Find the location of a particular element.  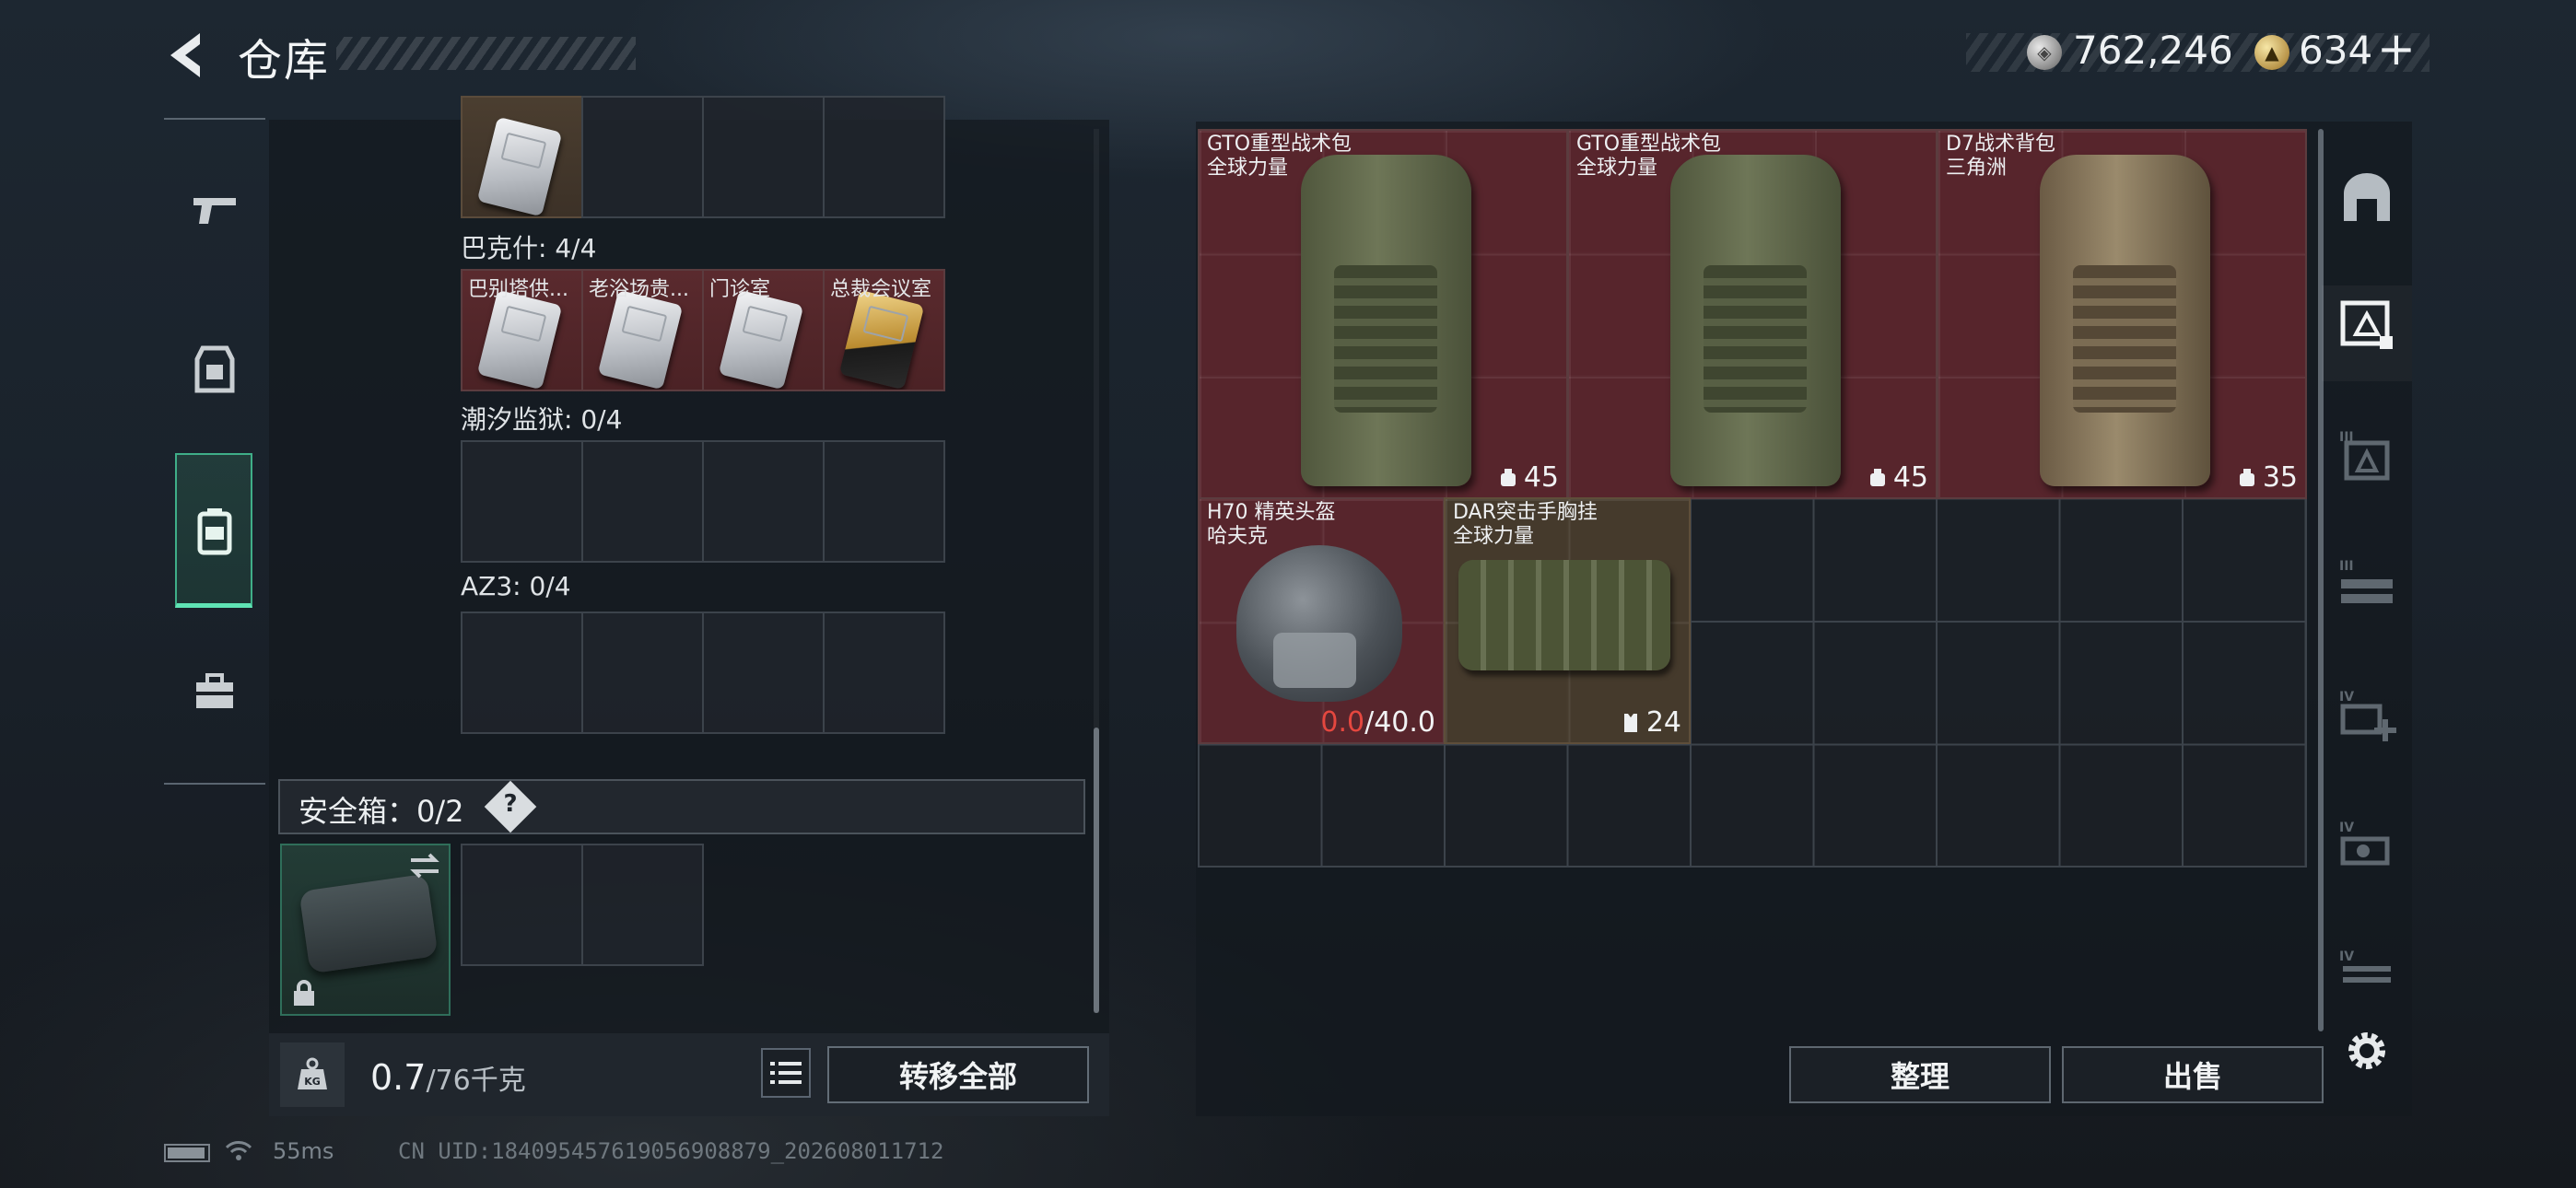

section-label-bakshi: 巴克什: 4/4 is located at coordinates (529, 248).